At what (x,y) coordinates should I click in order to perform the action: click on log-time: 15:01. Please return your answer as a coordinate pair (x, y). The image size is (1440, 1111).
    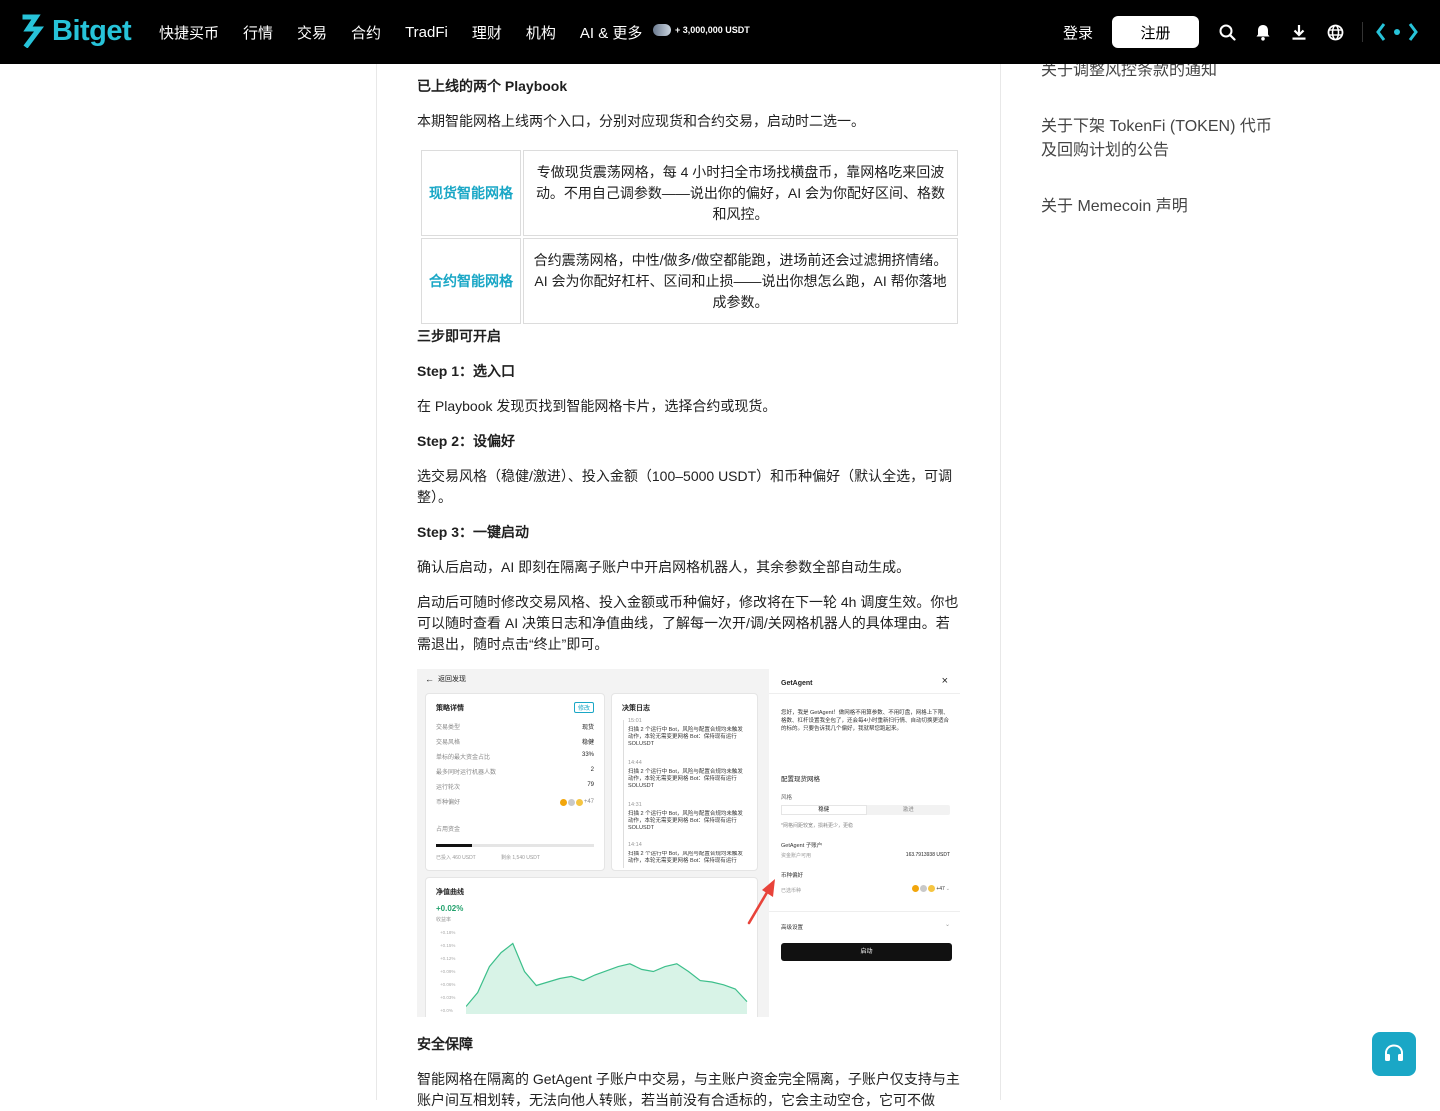
    Looking at the image, I should click on (635, 721).